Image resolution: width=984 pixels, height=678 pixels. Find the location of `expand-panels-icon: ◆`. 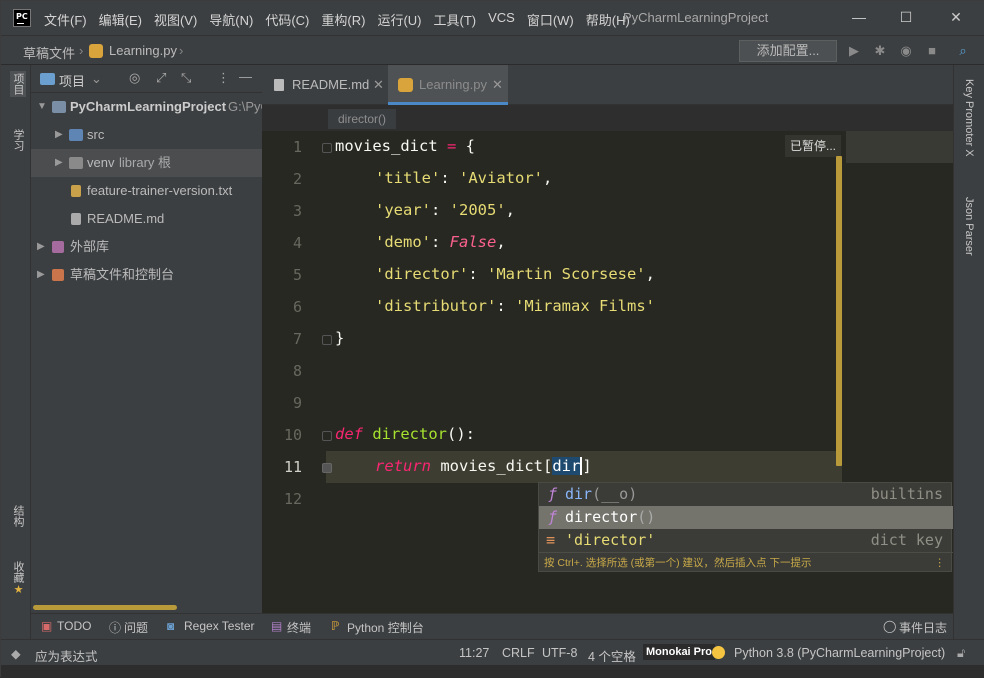

expand-panels-icon: ◆ is located at coordinates (16, 653).